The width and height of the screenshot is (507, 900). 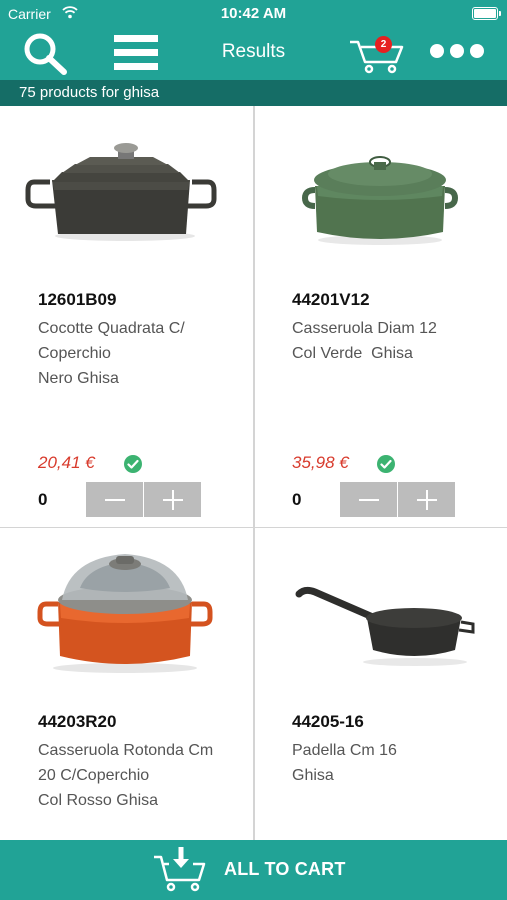 What do you see at coordinates (180, 869) in the screenshot?
I see `cart-download-icon` at bounding box center [180, 869].